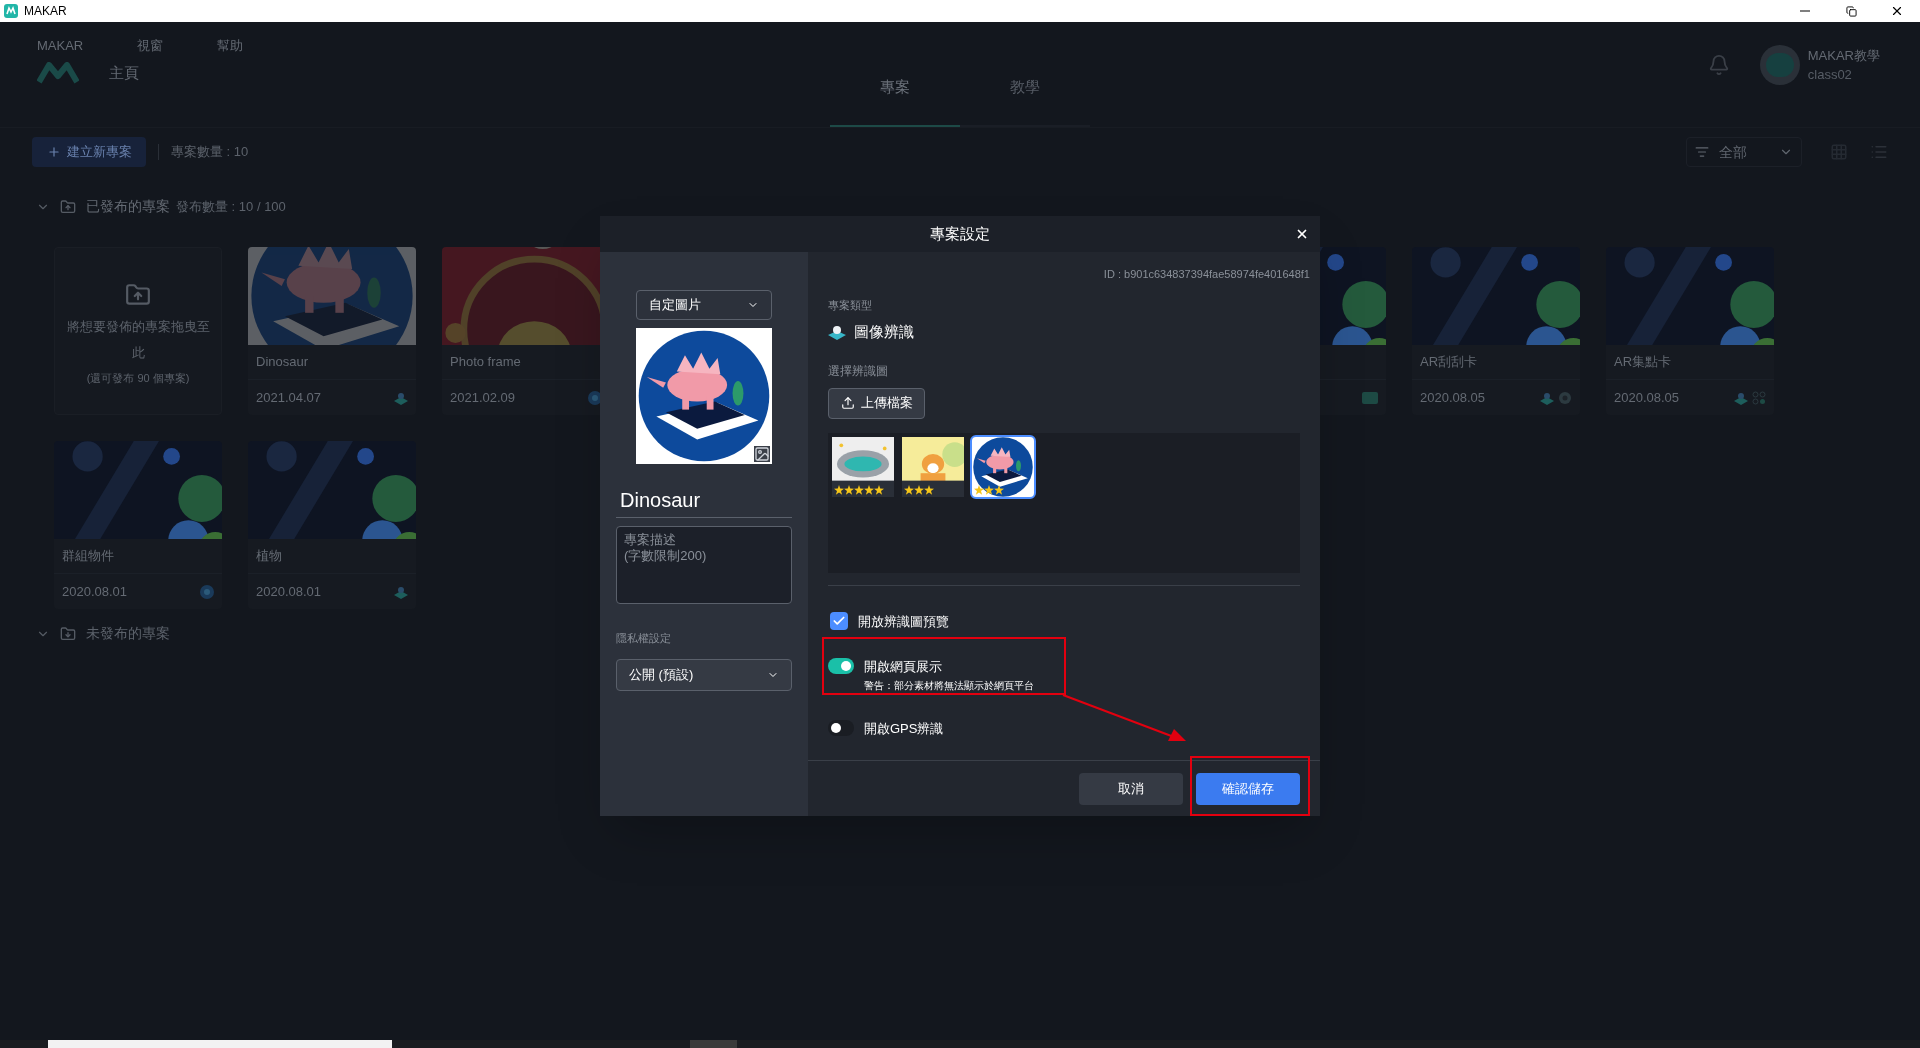 The height and width of the screenshot is (1048, 1920). Describe the element at coordinates (282, 362) in the screenshot. I see `project-title: Dinosaur` at that location.